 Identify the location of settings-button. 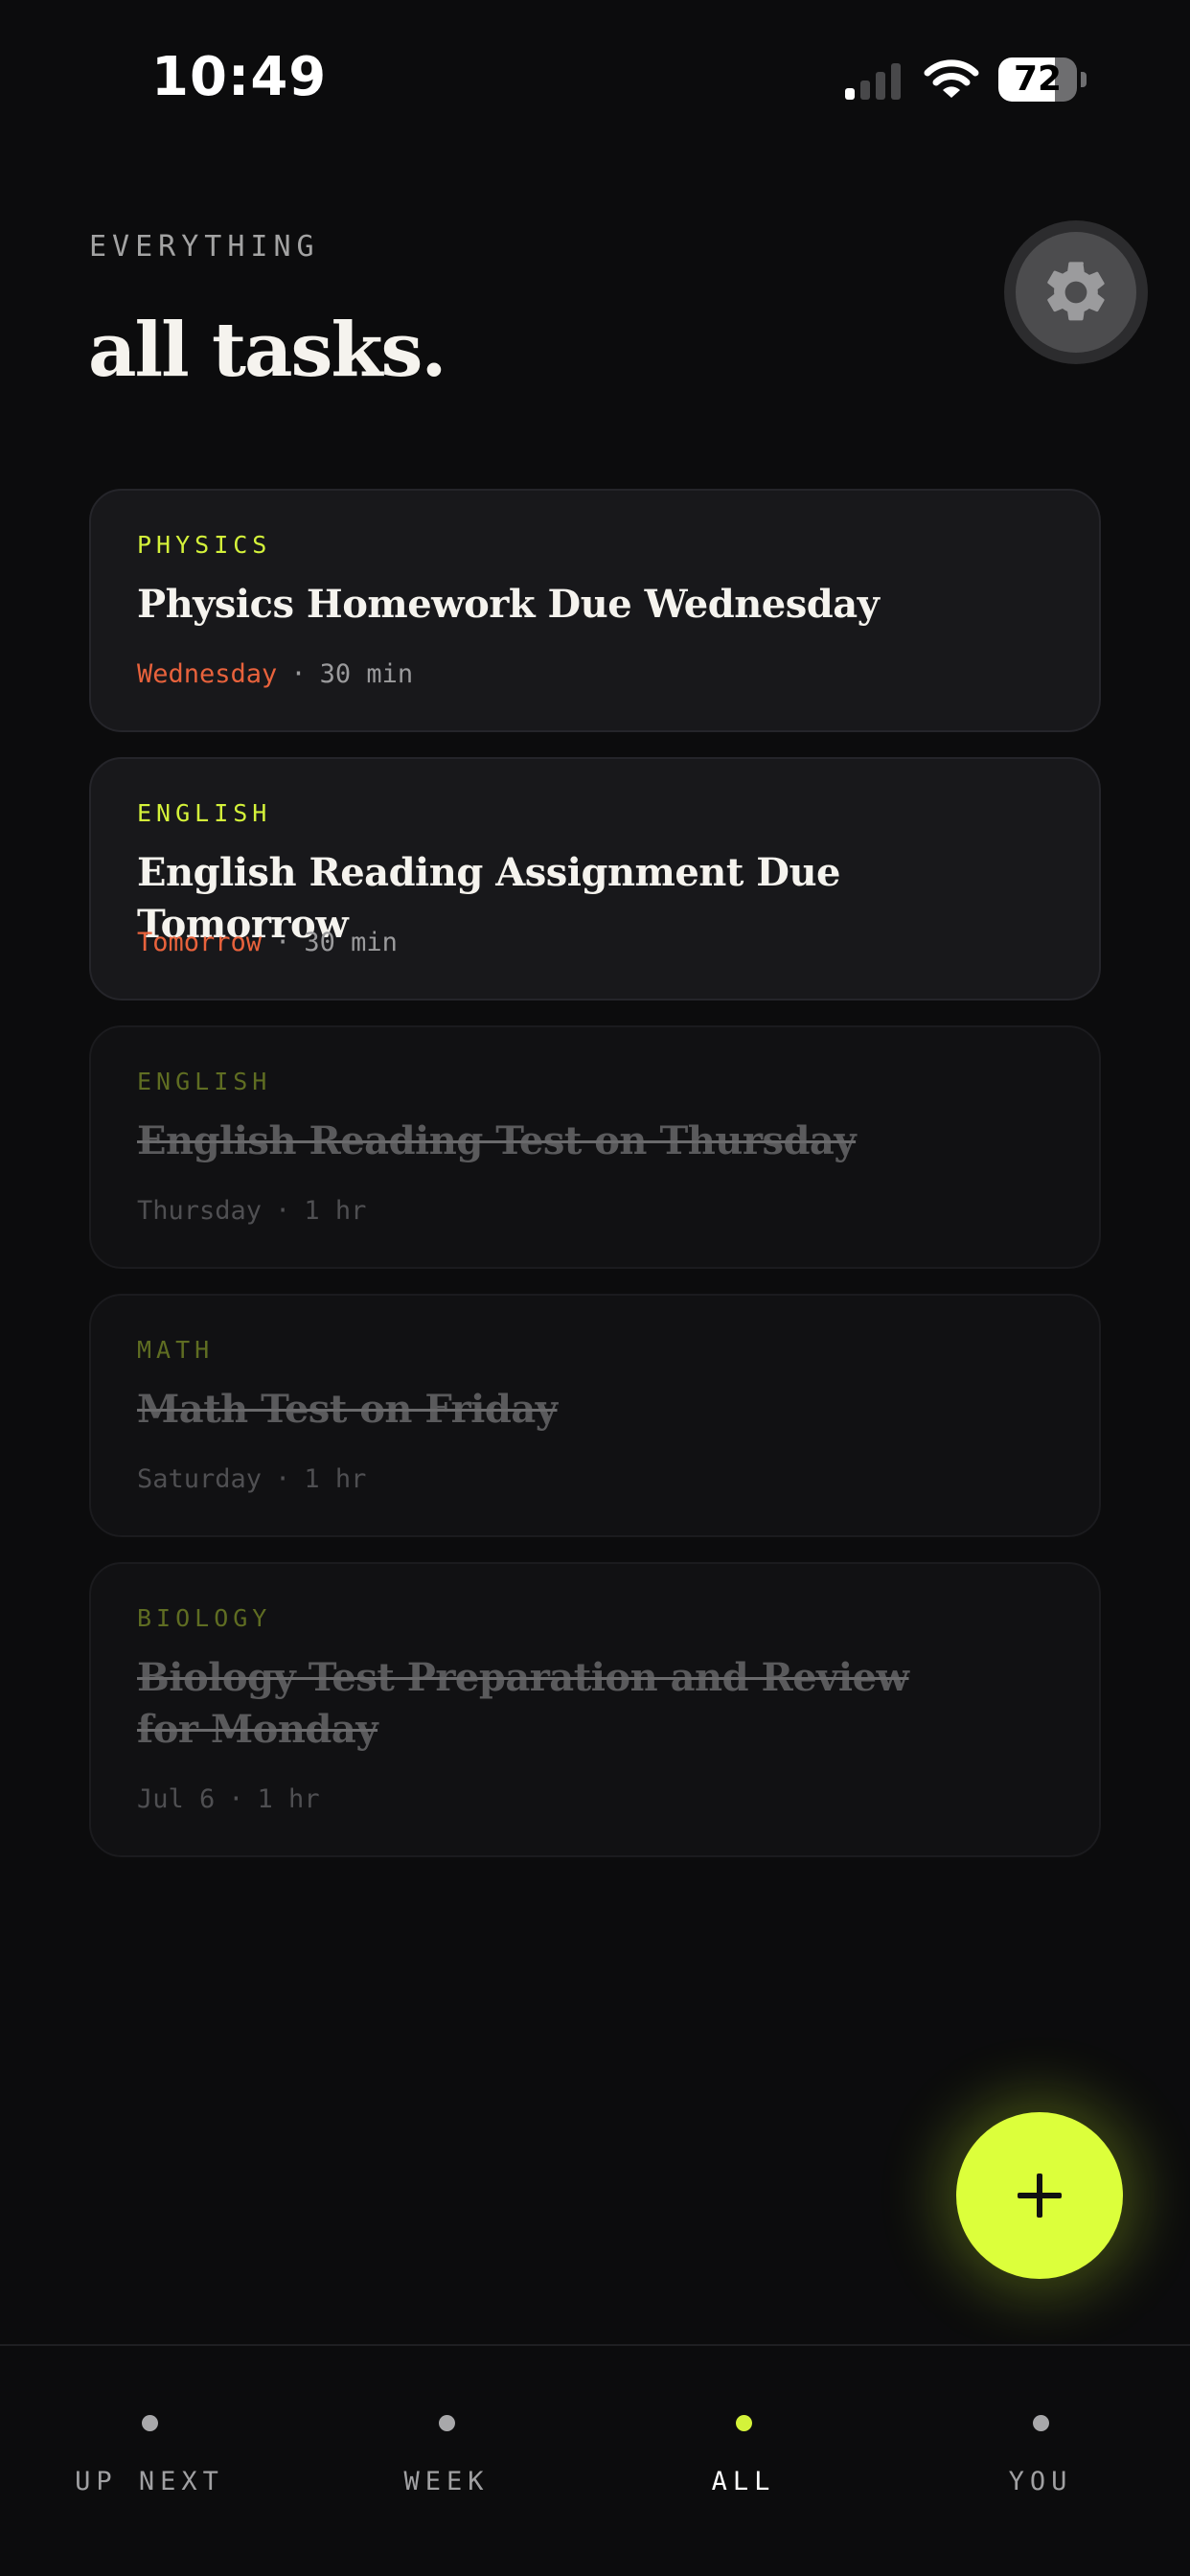
(1076, 292).